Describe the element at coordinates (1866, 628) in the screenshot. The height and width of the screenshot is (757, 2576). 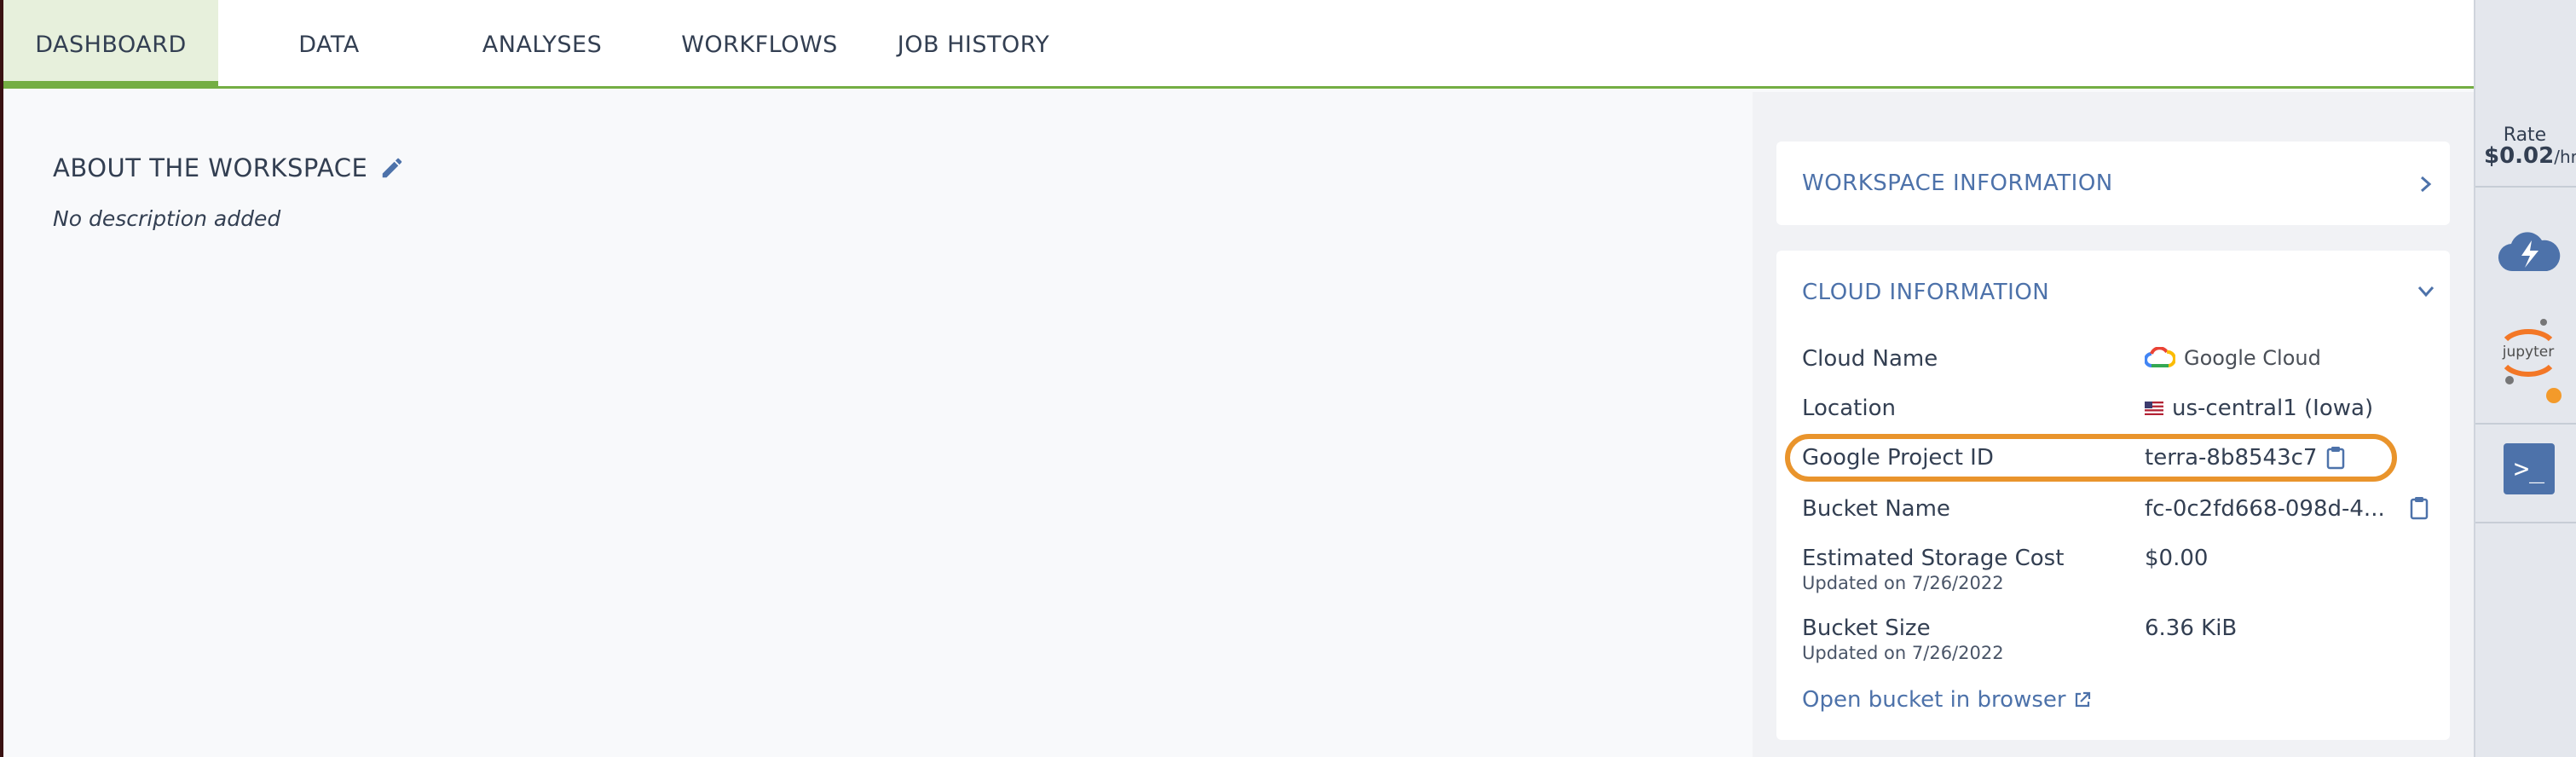
I see `bucket-size-label: Bucket Size` at that location.